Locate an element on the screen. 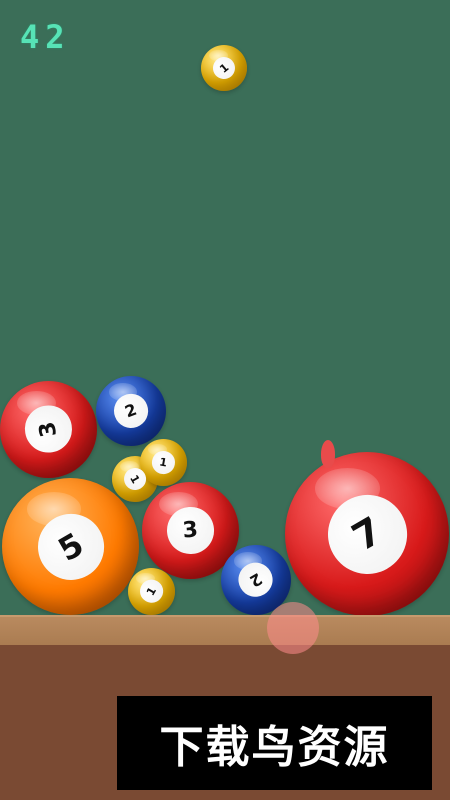 This screenshot has height=800, width=450. score-display: 42 is located at coordinates (45, 37).